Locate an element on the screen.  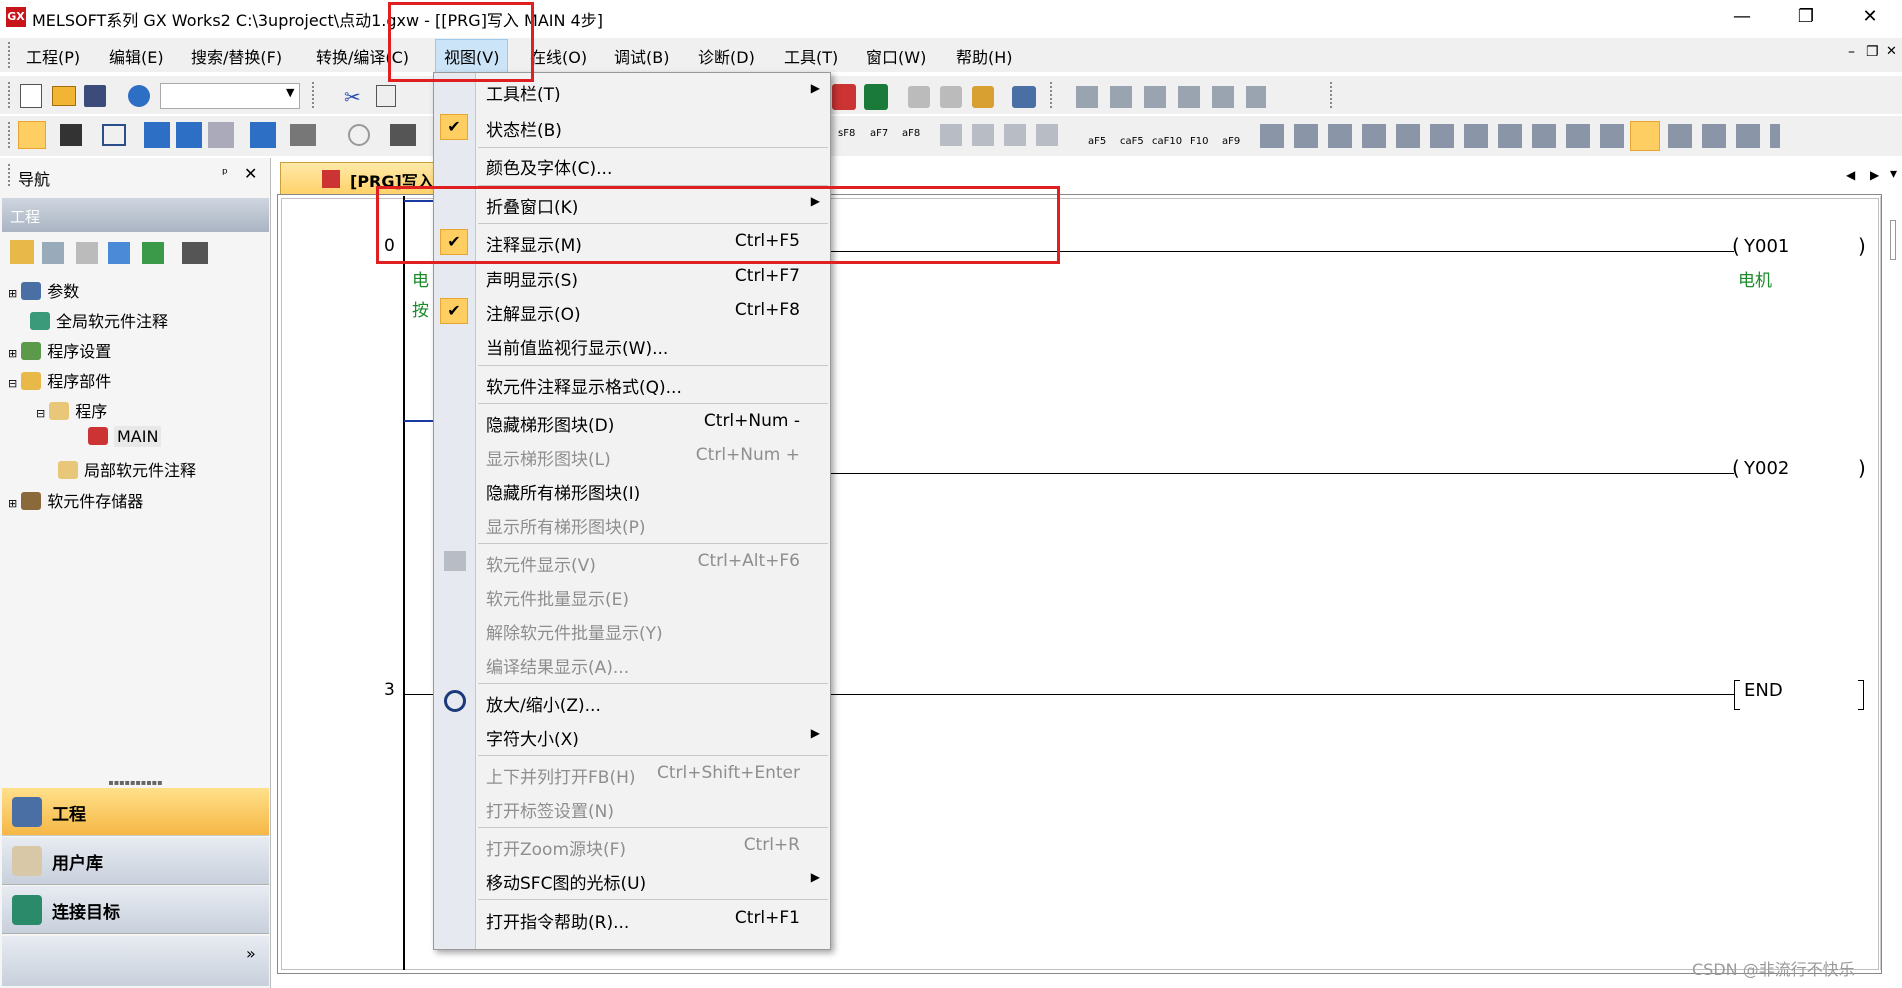
menu-item-hide-ladder-block: 隐藏梯形图块(D) Ctrl+Num - is located at coordinates (632, 422).